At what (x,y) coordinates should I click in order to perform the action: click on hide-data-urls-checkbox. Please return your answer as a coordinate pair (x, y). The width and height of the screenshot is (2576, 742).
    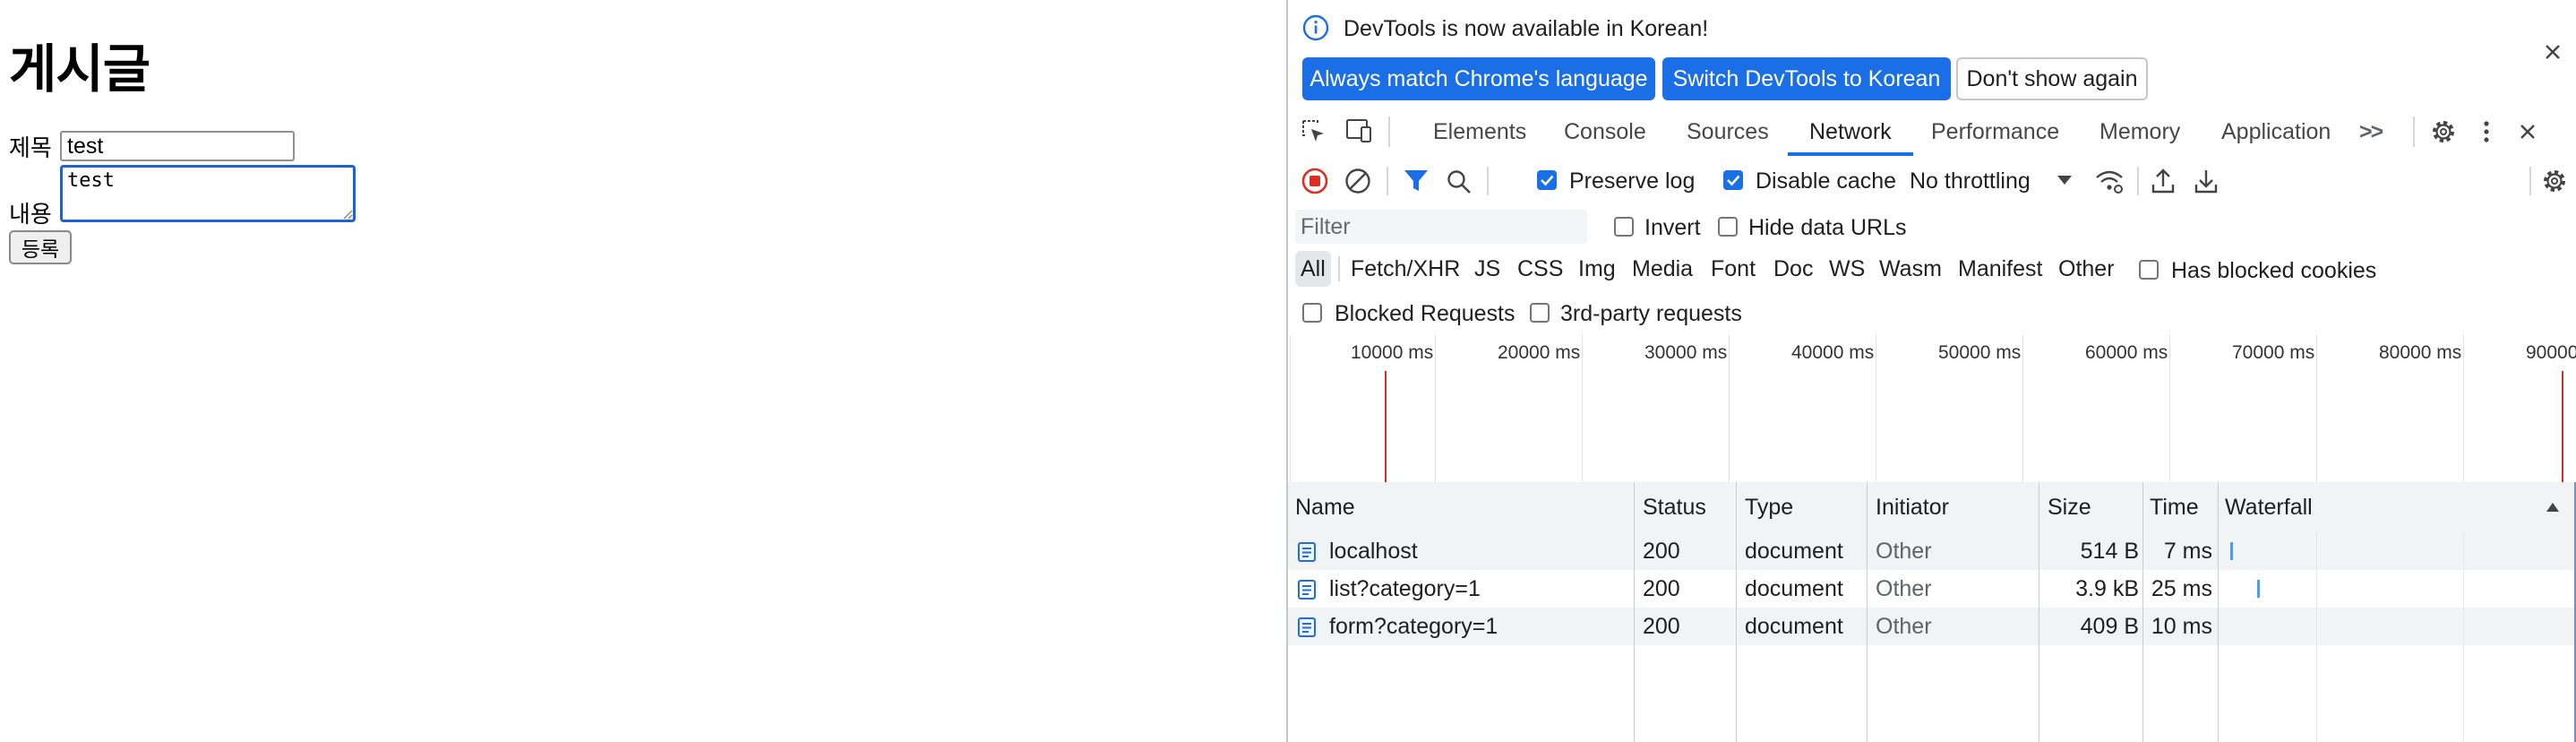
    Looking at the image, I should click on (1728, 227).